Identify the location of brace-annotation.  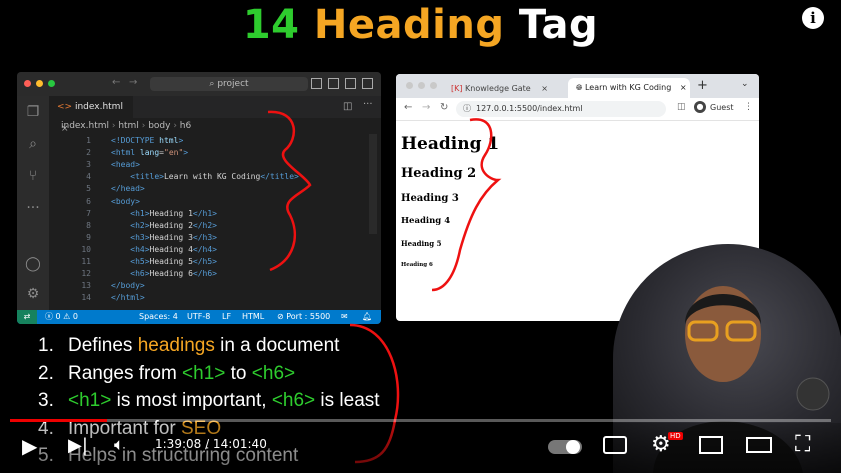
(289, 191).